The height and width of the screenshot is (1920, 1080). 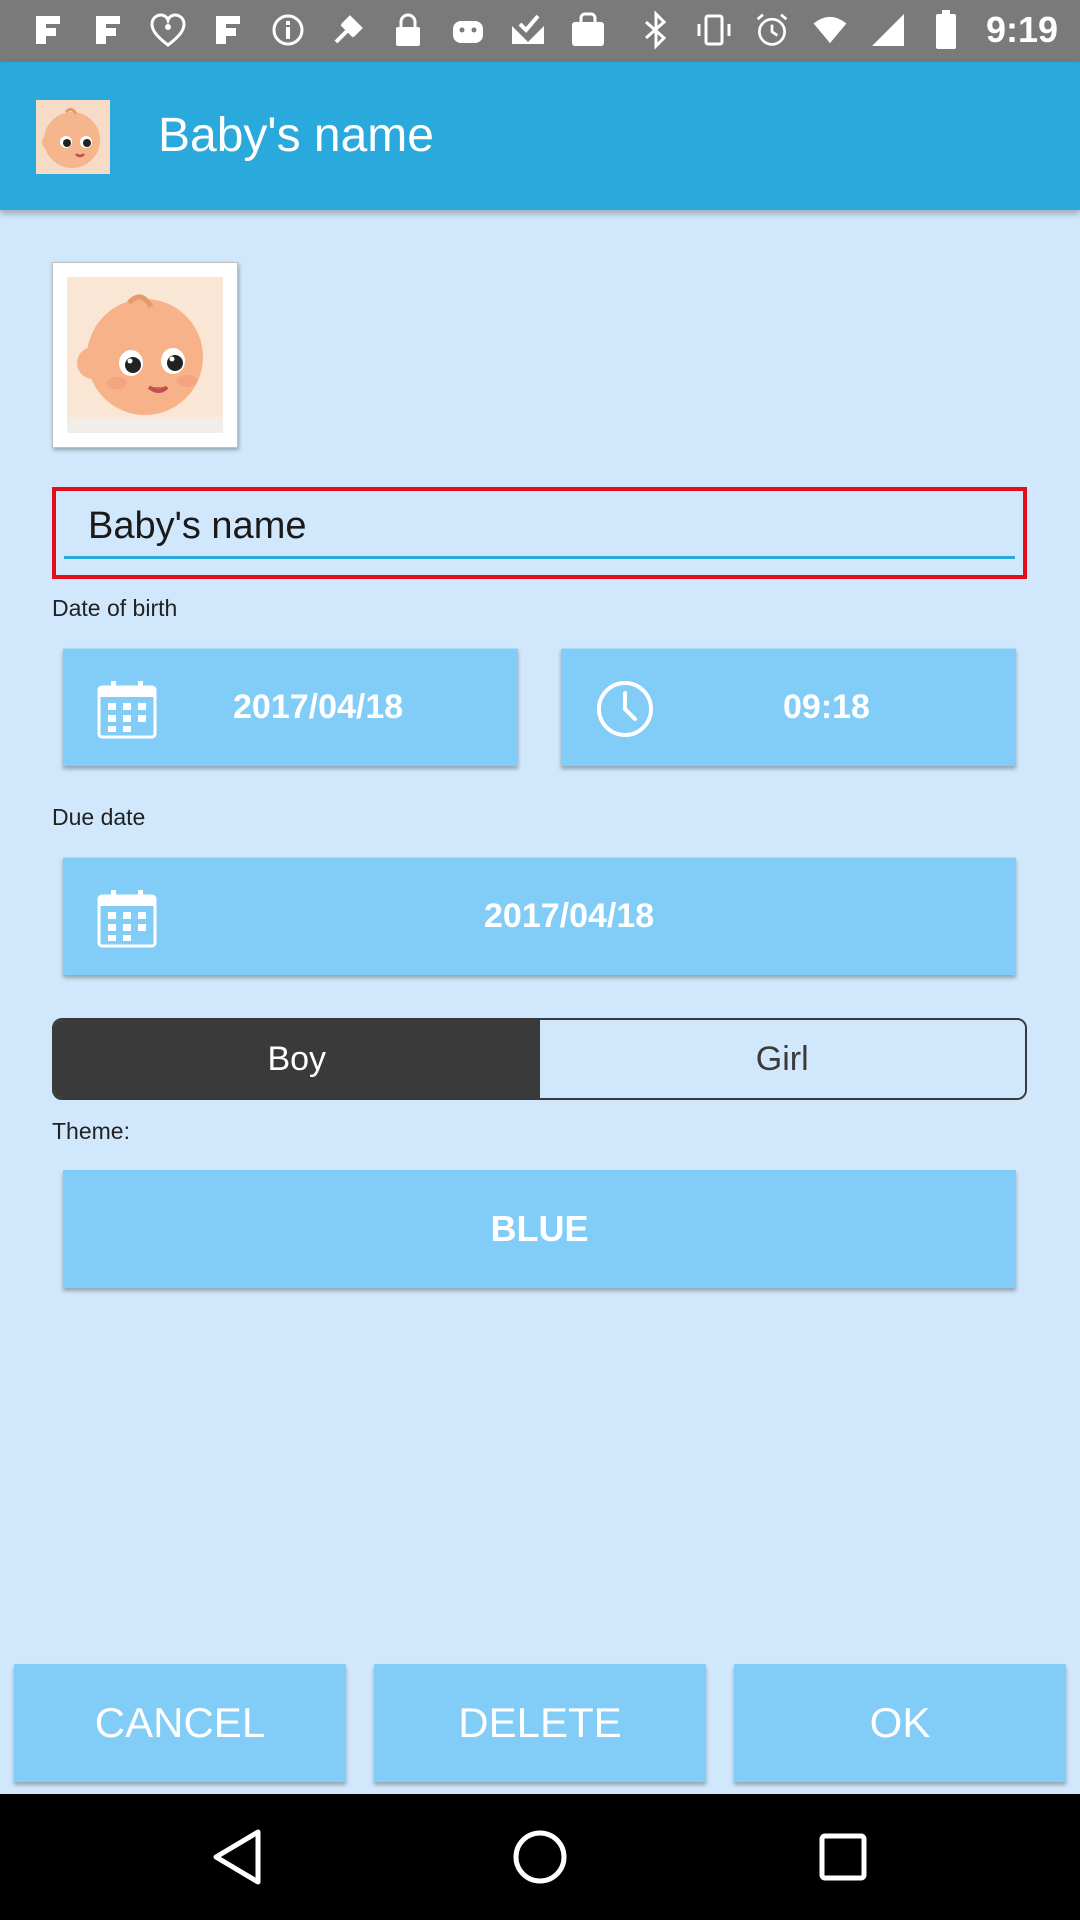 What do you see at coordinates (569, 916) in the screenshot?
I see `due-date-value: 2017/04/18` at bounding box center [569, 916].